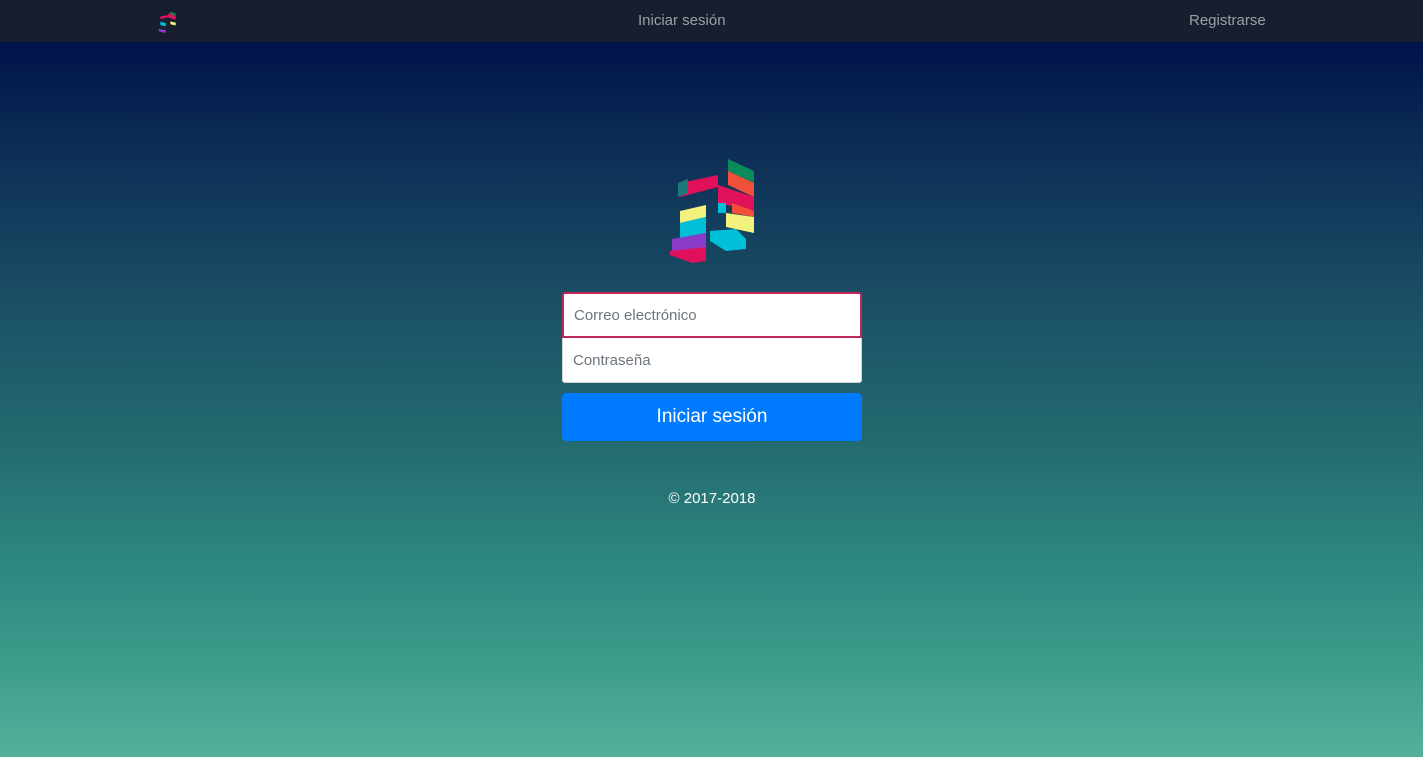 This screenshot has width=1423, height=757. What do you see at coordinates (712, 498) in the screenshot?
I see `copyright-text: © 2017-2018` at bounding box center [712, 498].